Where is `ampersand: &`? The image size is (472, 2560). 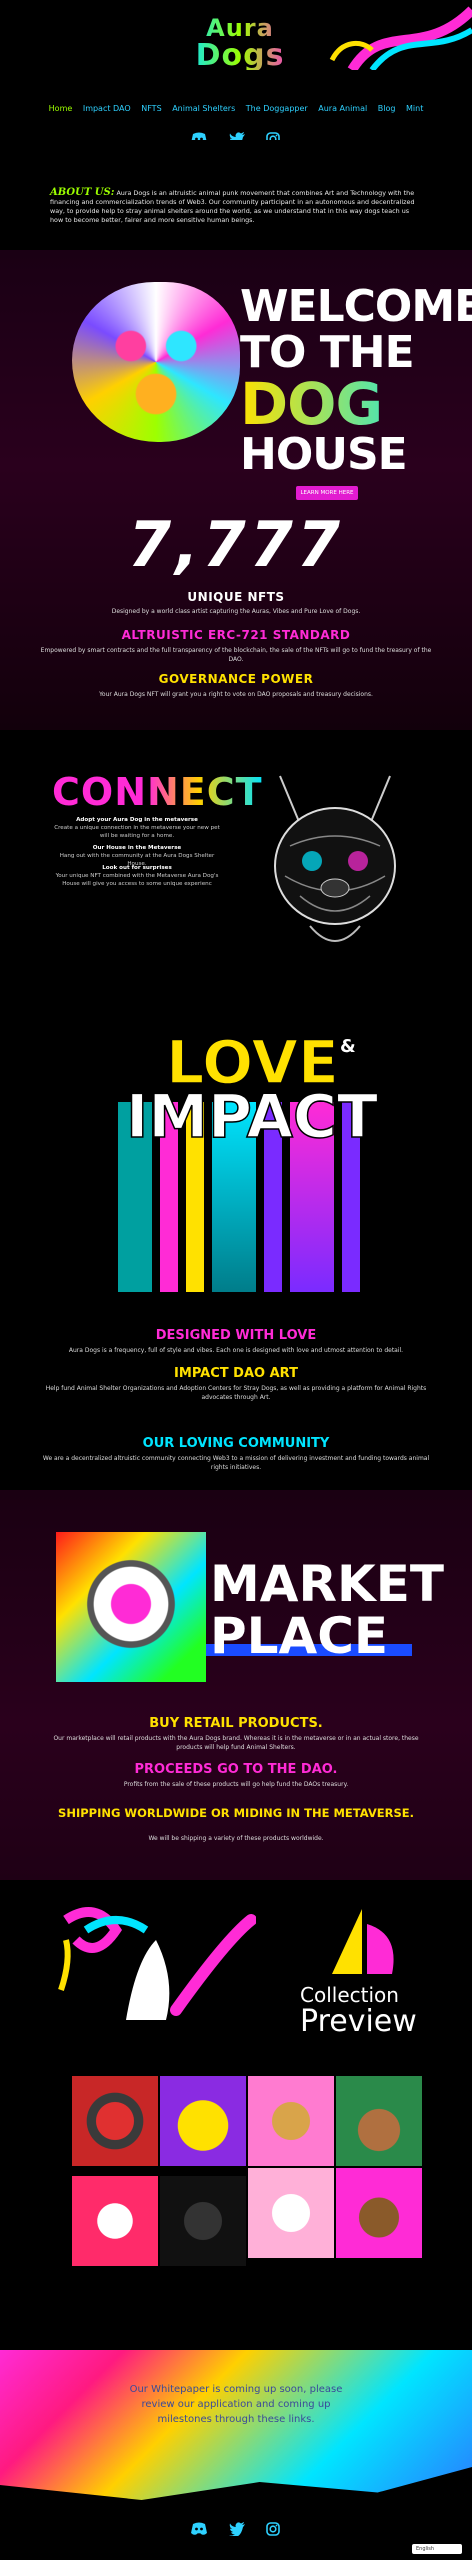
ampersand: & is located at coordinates (348, 1046).